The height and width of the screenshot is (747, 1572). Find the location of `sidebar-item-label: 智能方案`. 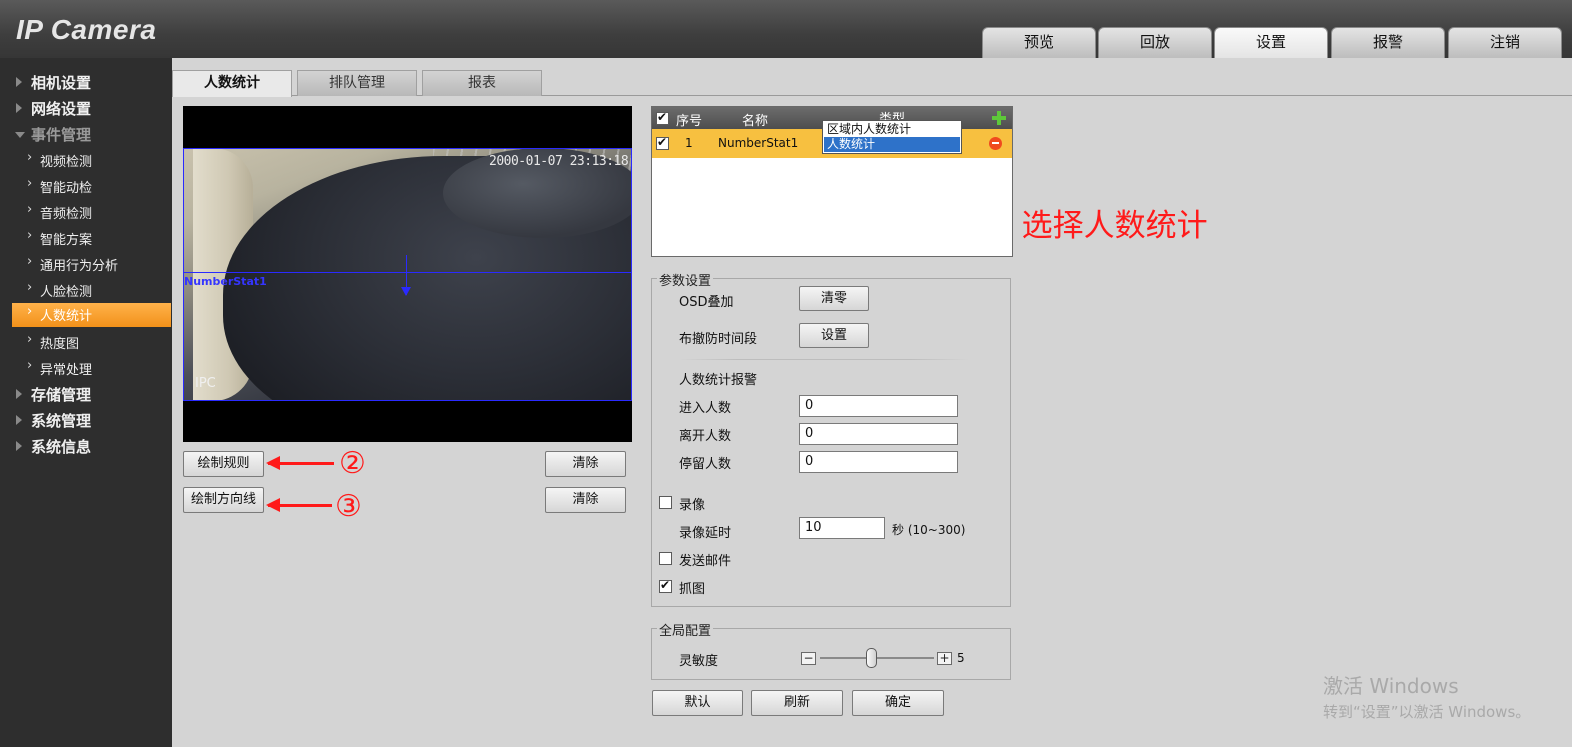

sidebar-item-label: 智能方案 is located at coordinates (66, 240).